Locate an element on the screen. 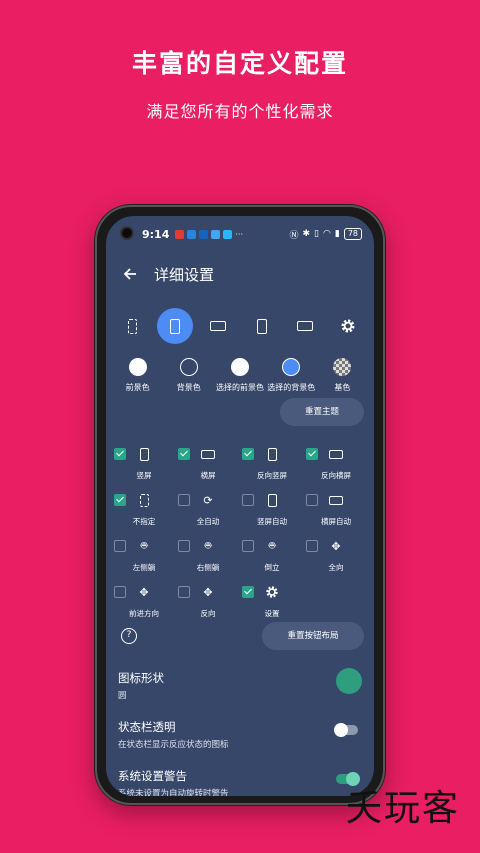  reverse-direction-icon: ✥ is located at coordinates (208, 592).